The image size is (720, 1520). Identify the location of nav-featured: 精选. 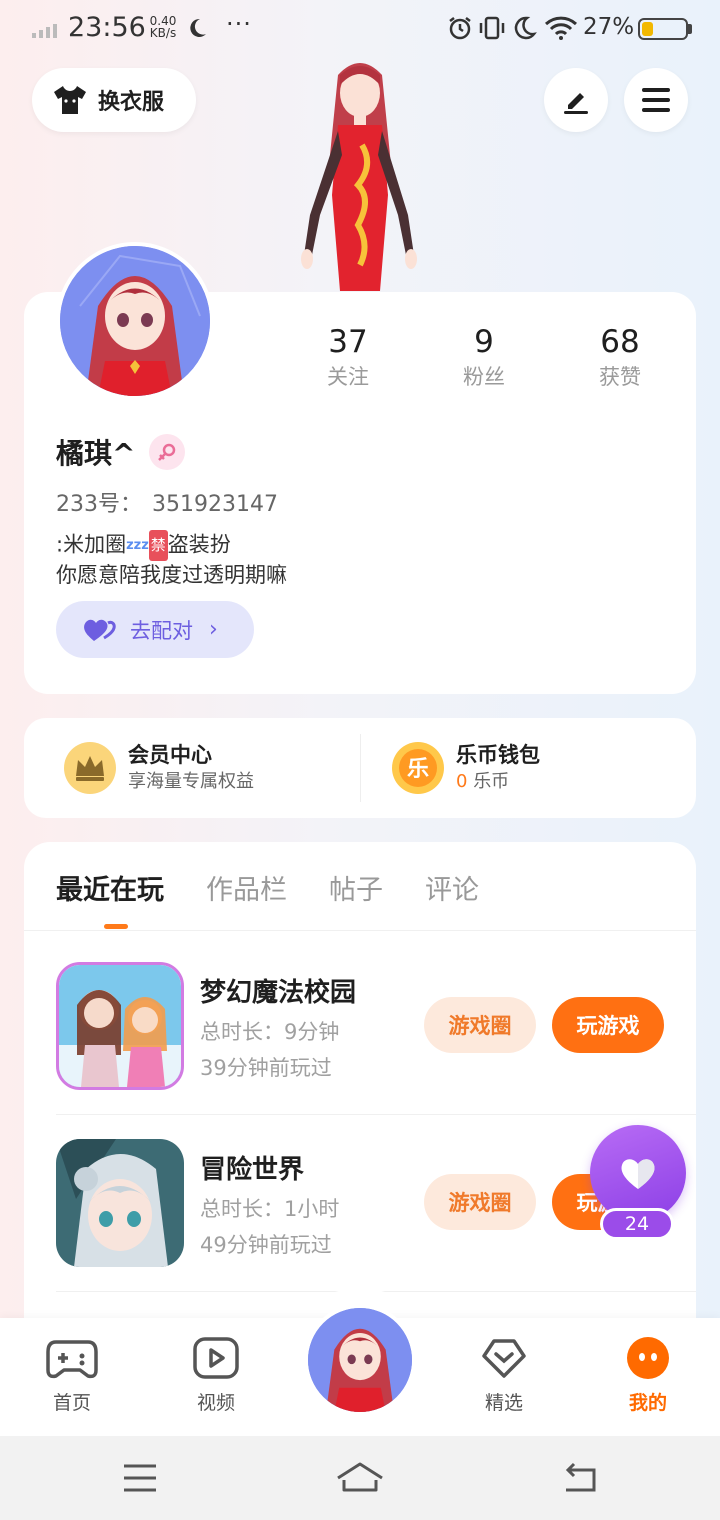
(504, 1375).